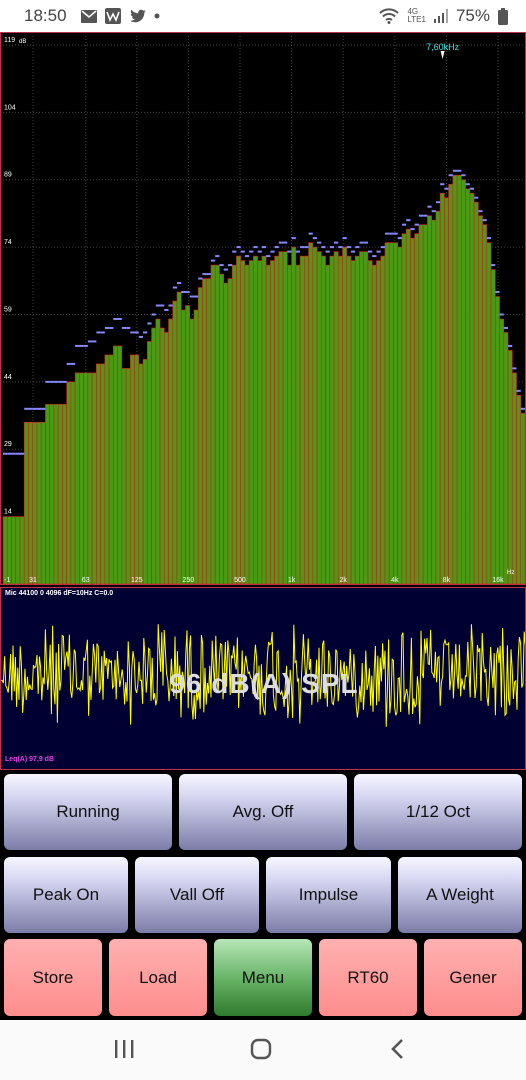 This screenshot has height=1080, width=526. Describe the element at coordinates (416, 15) in the screenshot. I see `network-type: 4G LTE1` at that location.